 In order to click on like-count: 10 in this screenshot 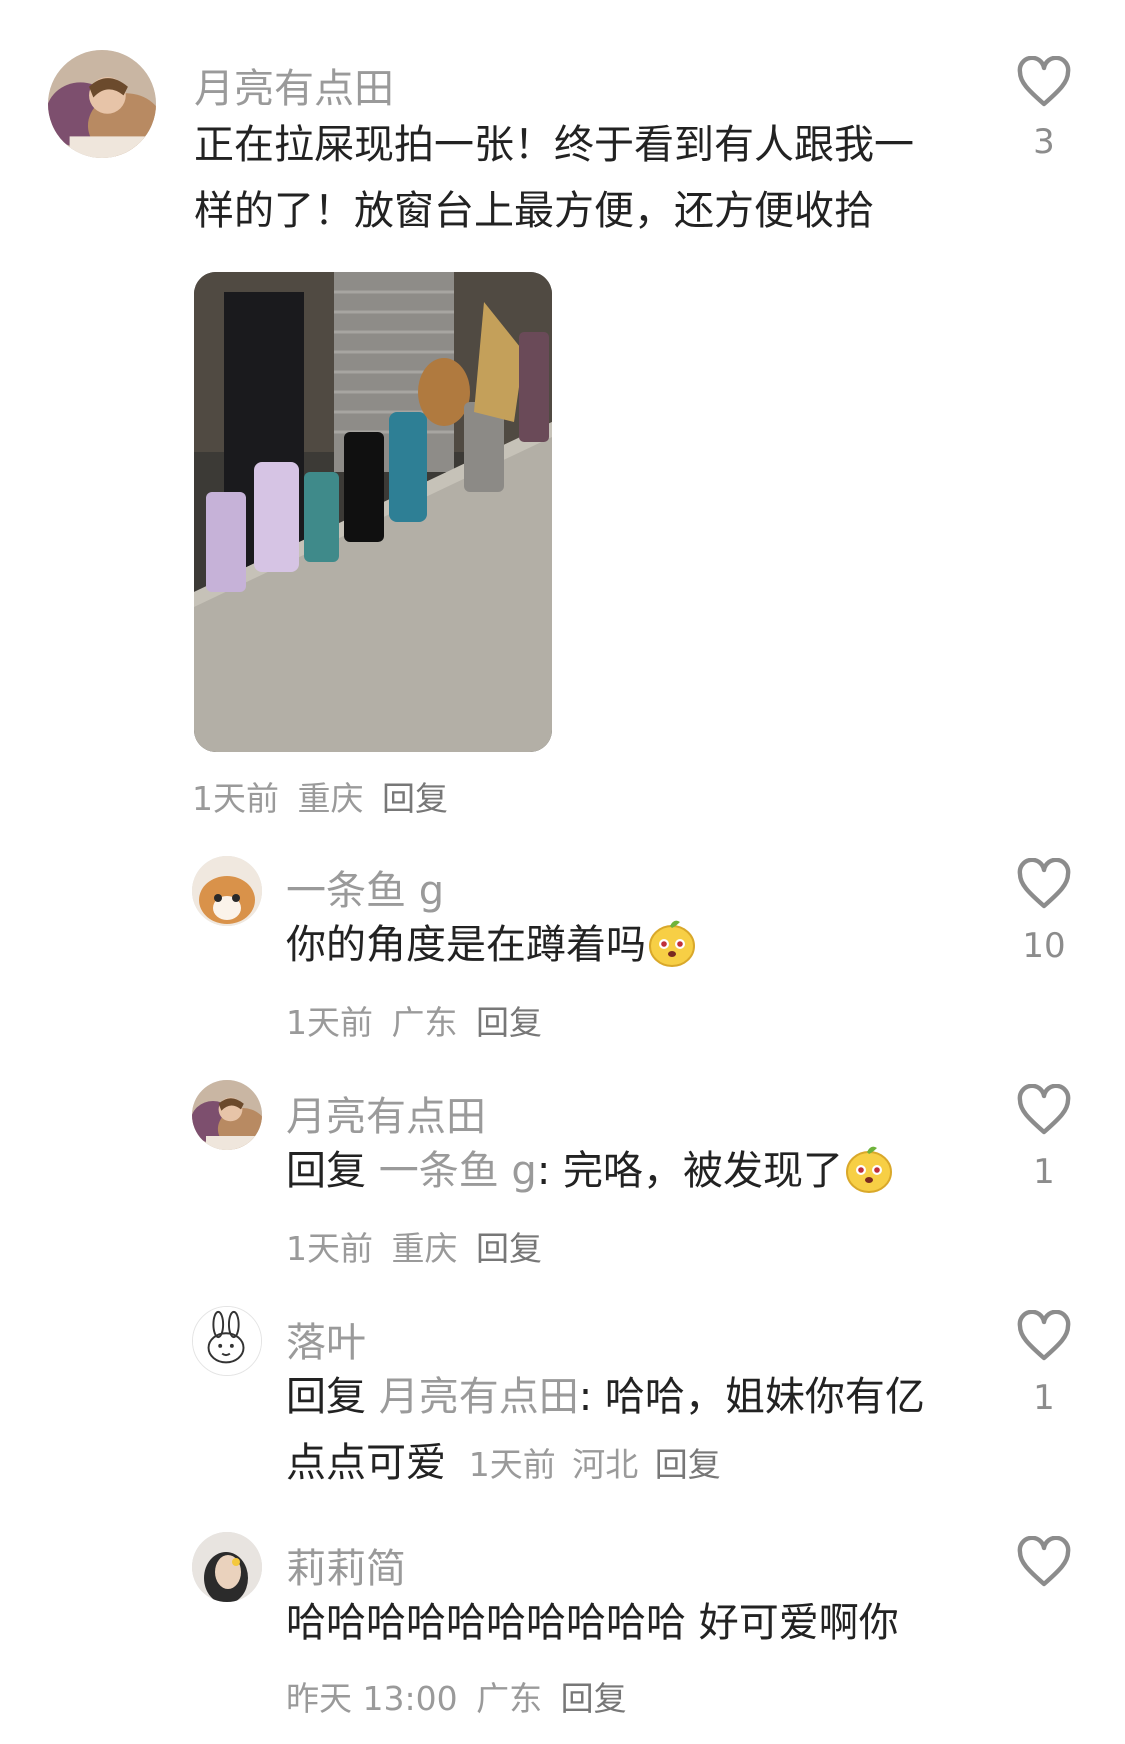, I will do `click(1044, 946)`.